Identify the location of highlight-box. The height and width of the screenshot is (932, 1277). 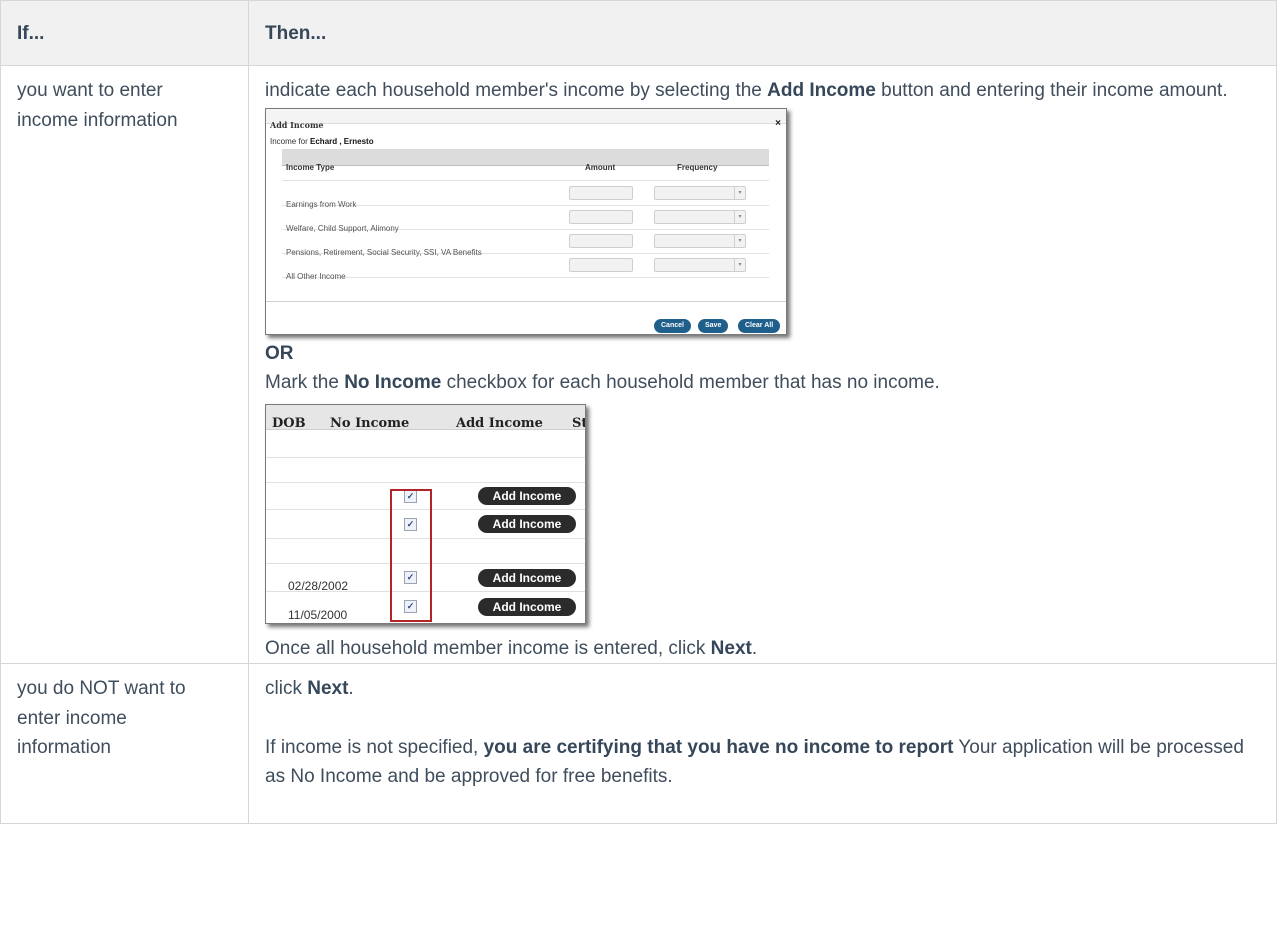
(411, 555).